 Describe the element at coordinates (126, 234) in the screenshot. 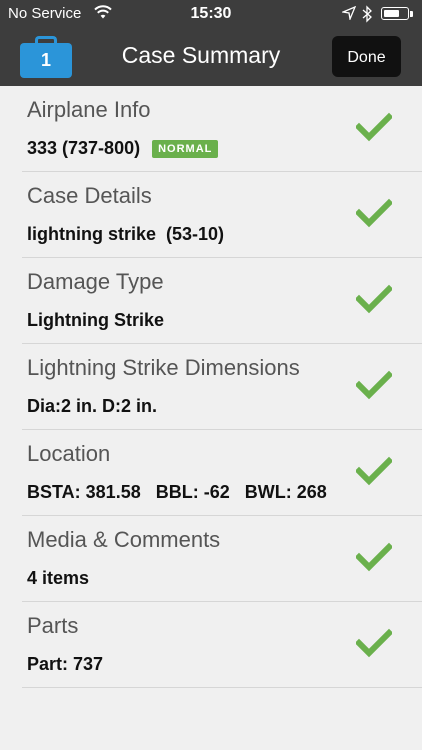

I see `row-value: lightning strike (53-10)` at that location.